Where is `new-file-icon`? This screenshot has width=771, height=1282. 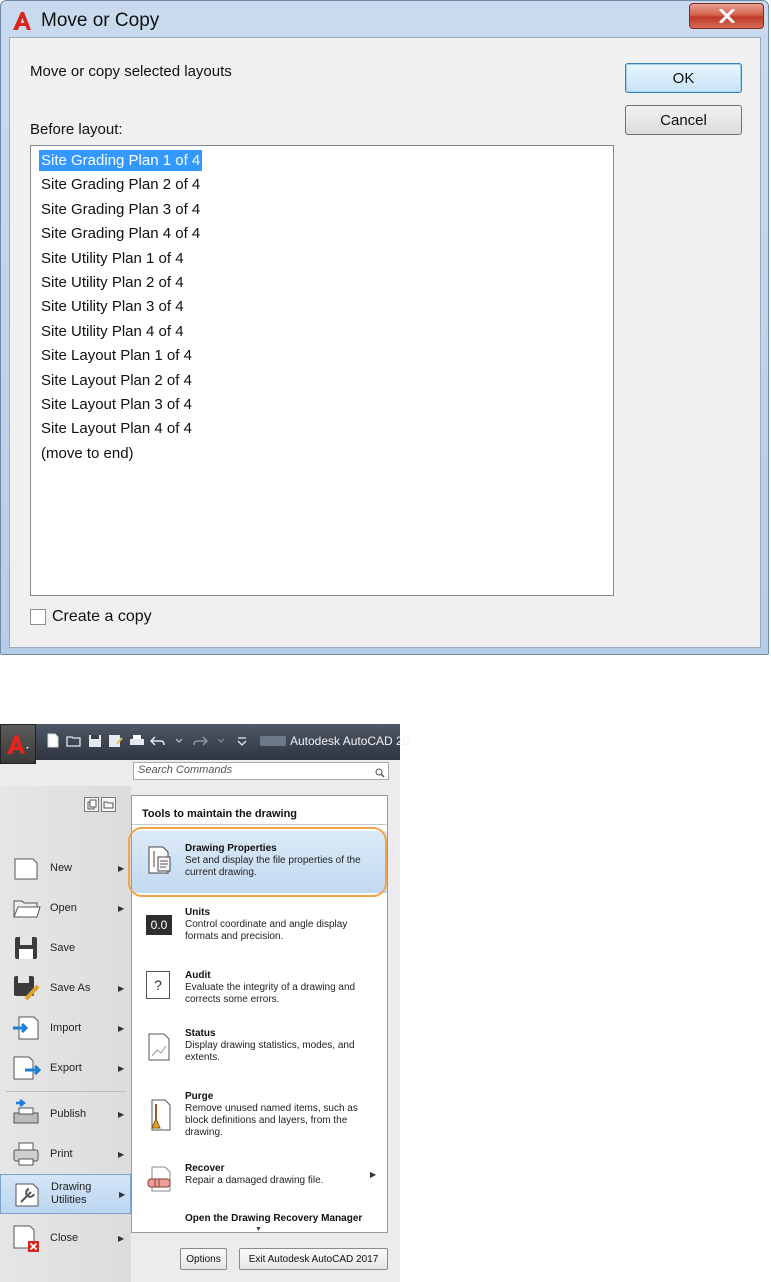
new-file-icon is located at coordinates (52, 740).